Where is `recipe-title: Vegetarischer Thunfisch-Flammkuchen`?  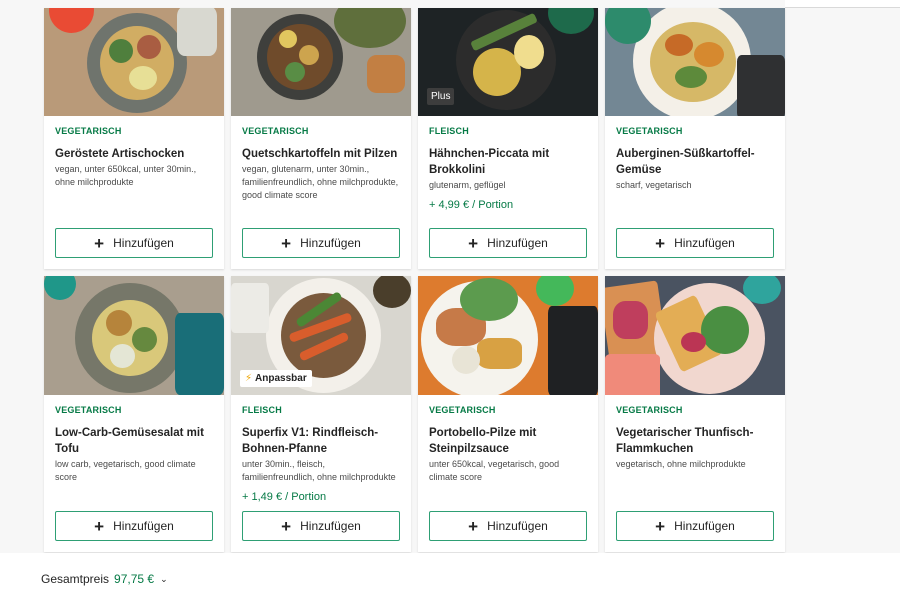
recipe-title: Vegetarischer Thunfisch-Flammkuchen is located at coordinates (695, 441).